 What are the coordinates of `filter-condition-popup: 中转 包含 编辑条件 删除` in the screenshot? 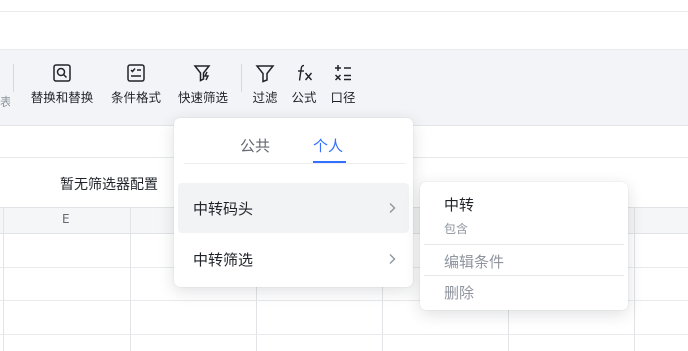 It's located at (524, 246).